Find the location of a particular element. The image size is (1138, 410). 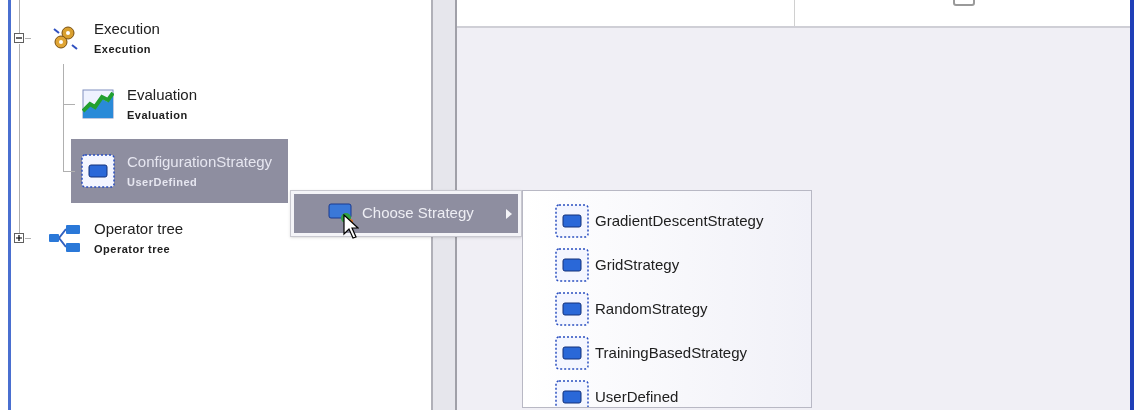

node-subtitle: Evaluation is located at coordinates (158, 115).